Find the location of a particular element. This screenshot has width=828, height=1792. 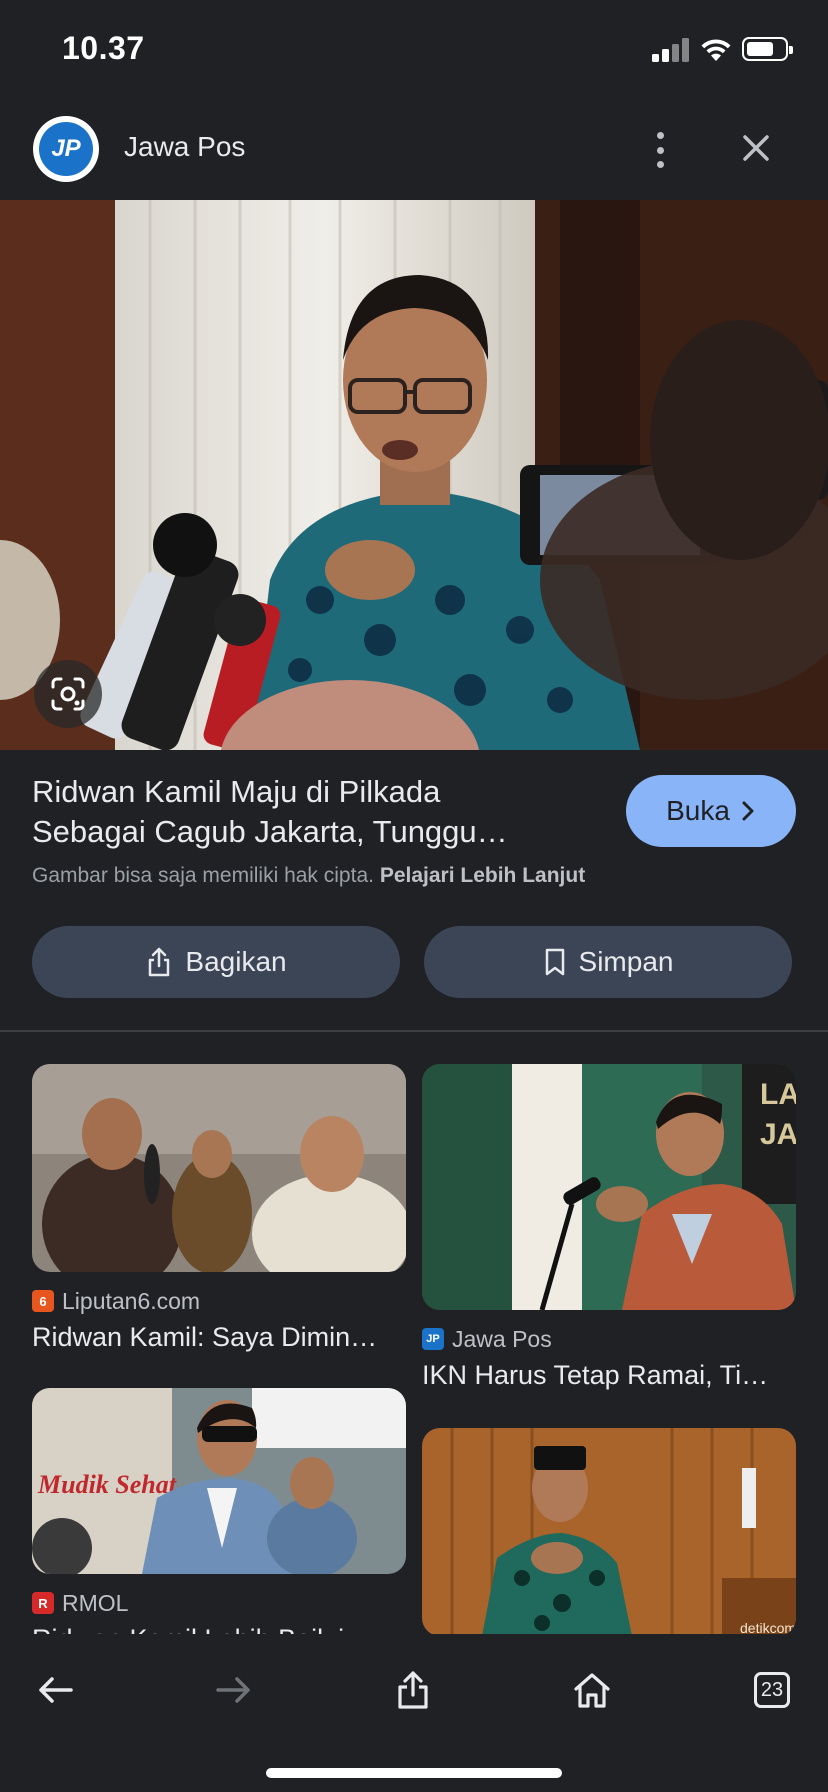

status-bar: 10.37 is located at coordinates (414, 50).